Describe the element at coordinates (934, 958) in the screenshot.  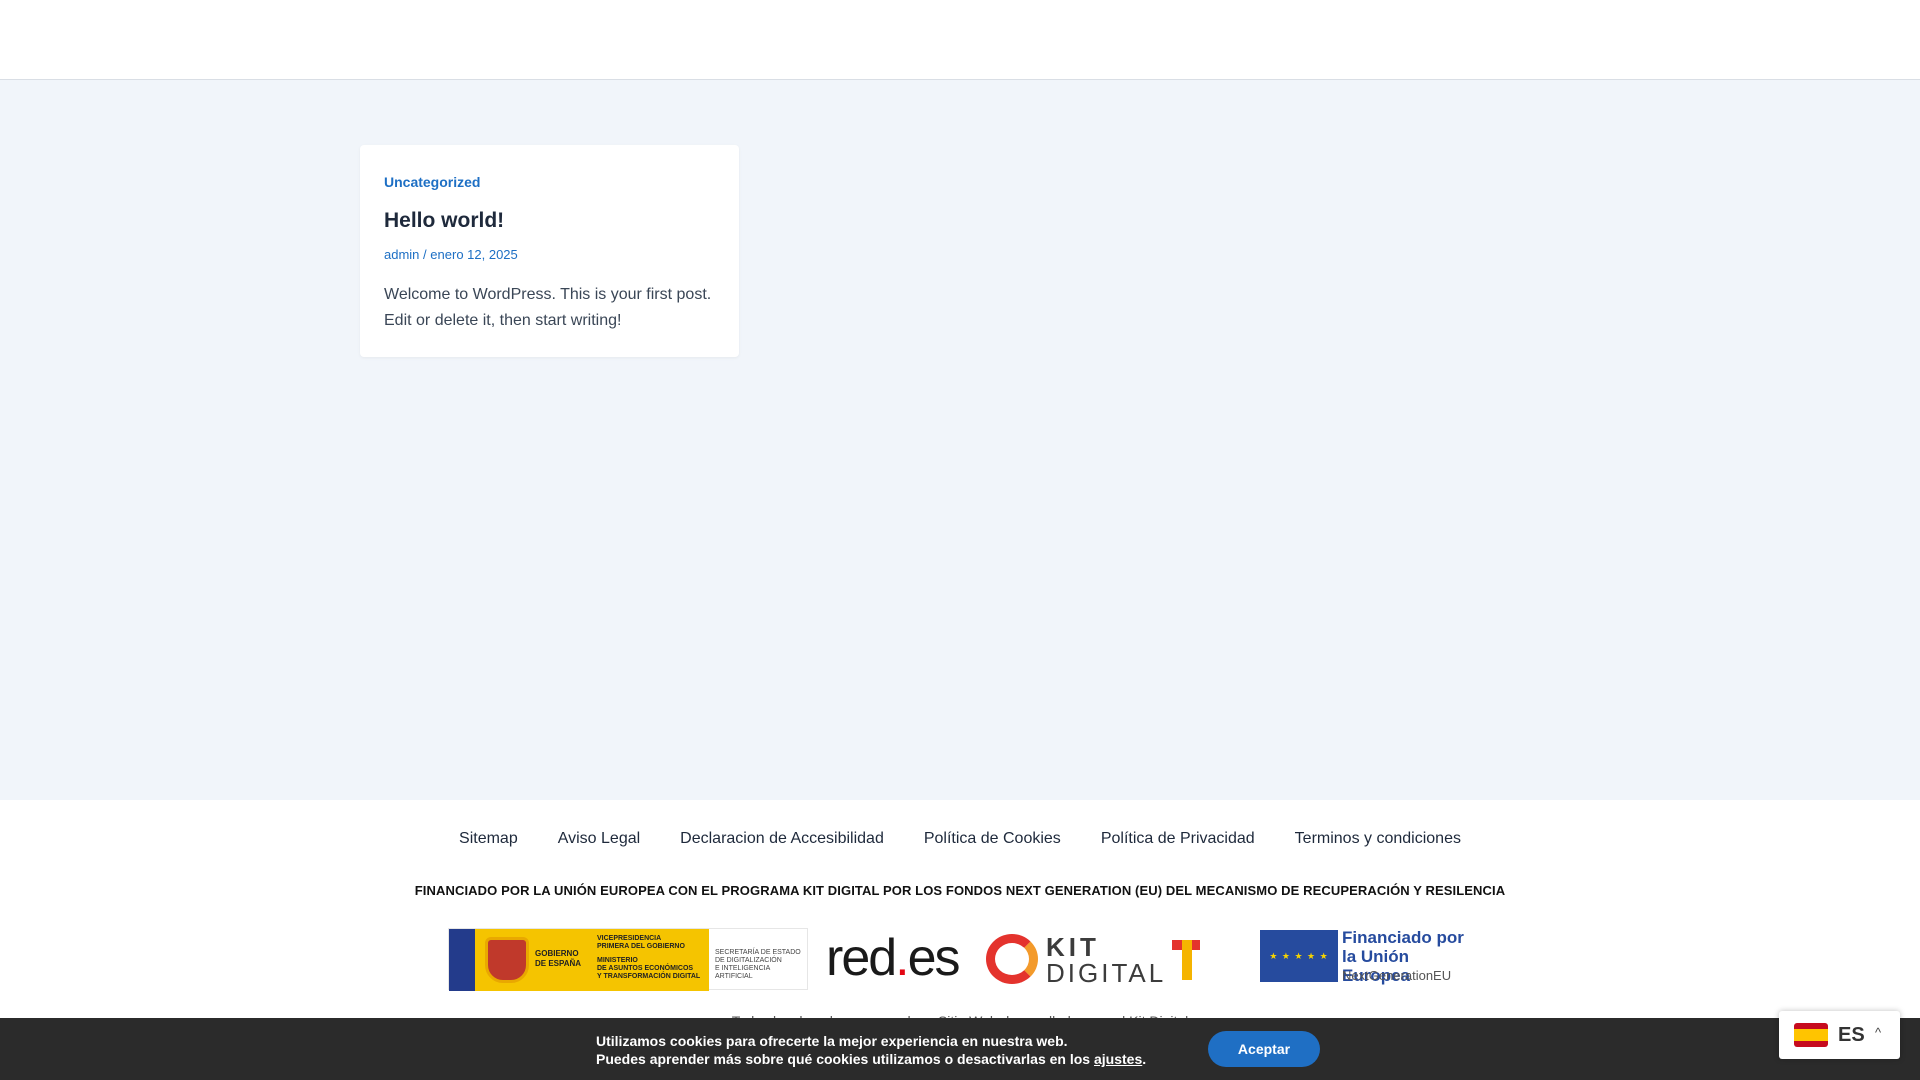
I see `redes-tld: es` at that location.